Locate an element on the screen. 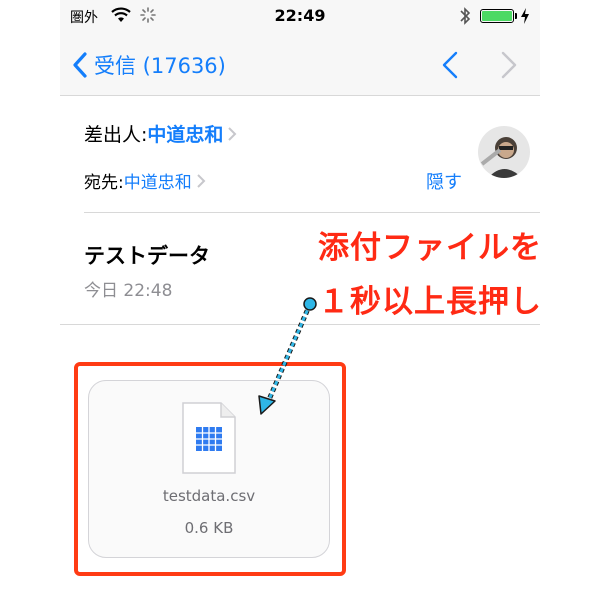 The image size is (600, 600). battery-tip is located at coordinates (516, 16).